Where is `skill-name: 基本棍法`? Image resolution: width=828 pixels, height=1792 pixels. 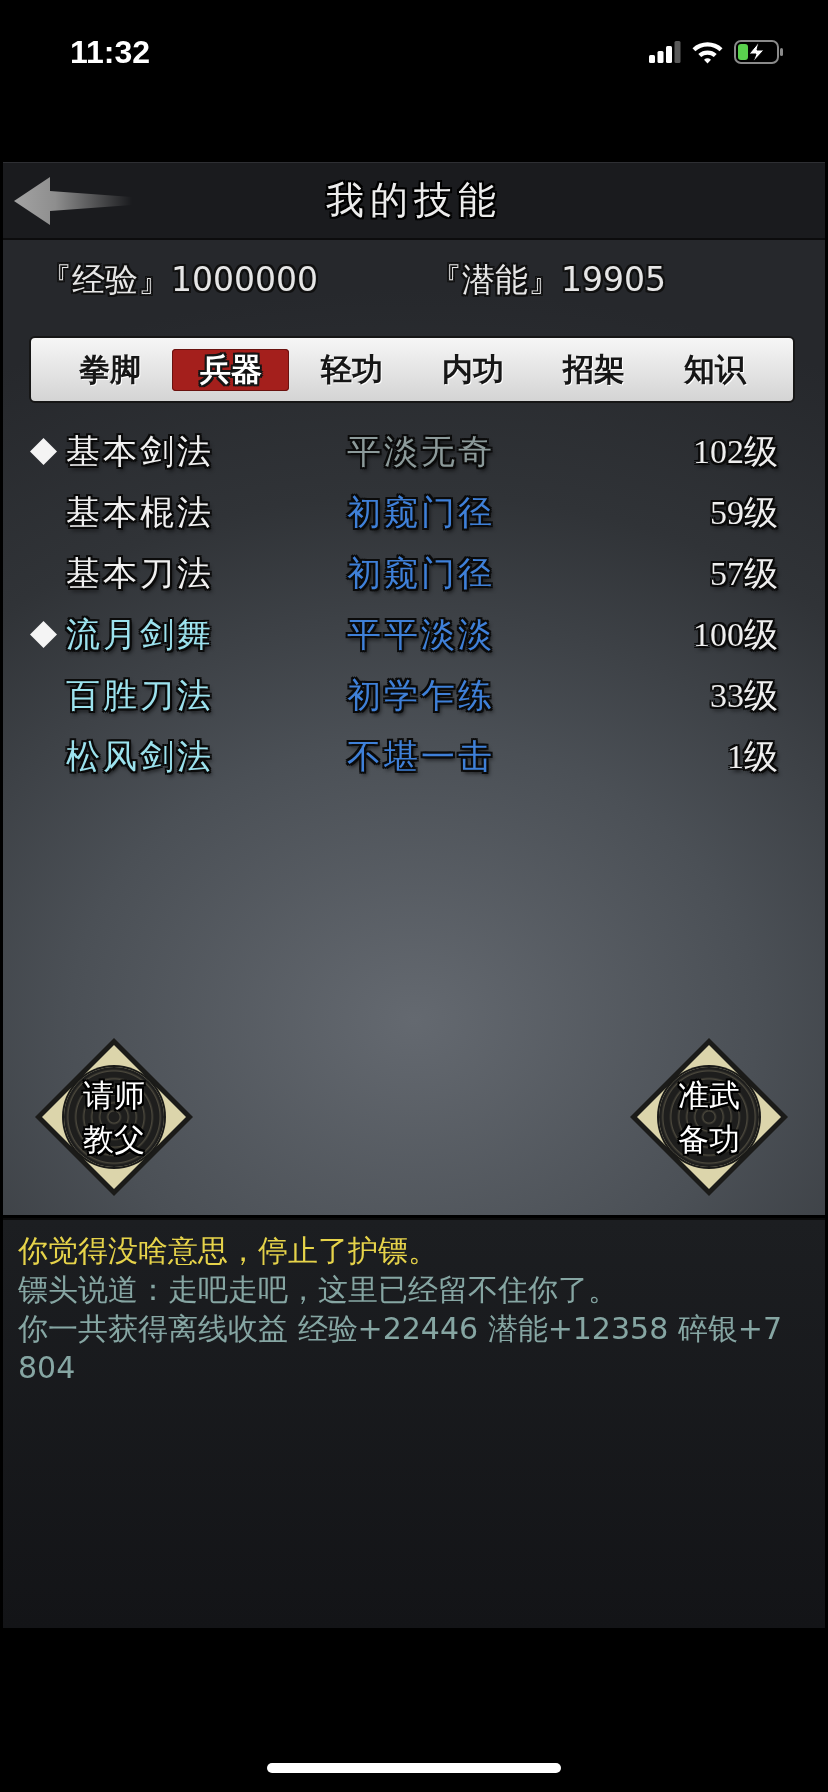
skill-name: 基本棍法 is located at coordinates (140, 512).